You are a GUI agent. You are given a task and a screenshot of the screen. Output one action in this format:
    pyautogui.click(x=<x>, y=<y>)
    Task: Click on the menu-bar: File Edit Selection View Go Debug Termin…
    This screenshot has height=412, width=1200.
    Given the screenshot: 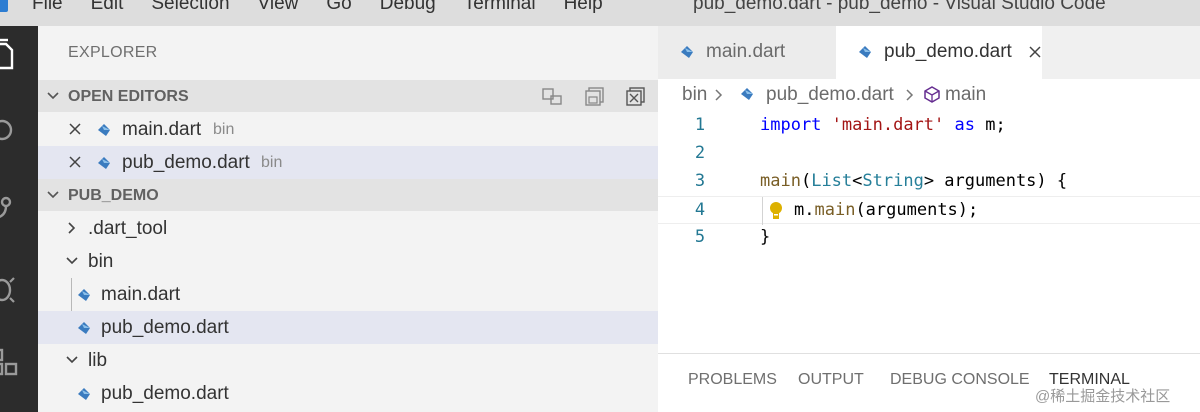 What is the action you would take?
    pyautogui.click(x=600, y=13)
    